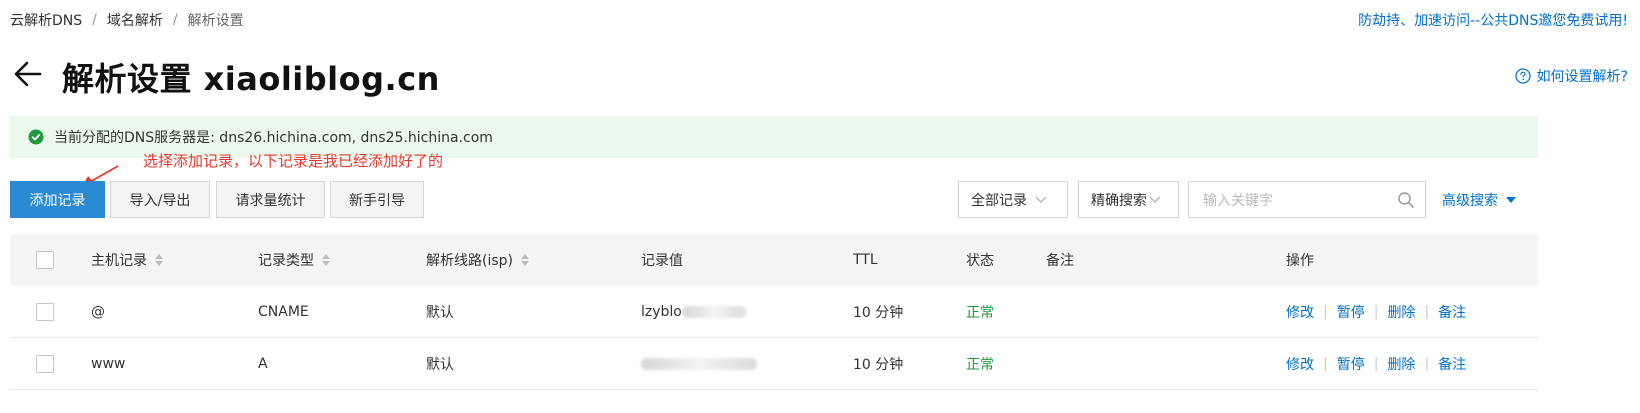  Describe the element at coordinates (36, 137) in the screenshot. I see `check-circle-icon` at that location.